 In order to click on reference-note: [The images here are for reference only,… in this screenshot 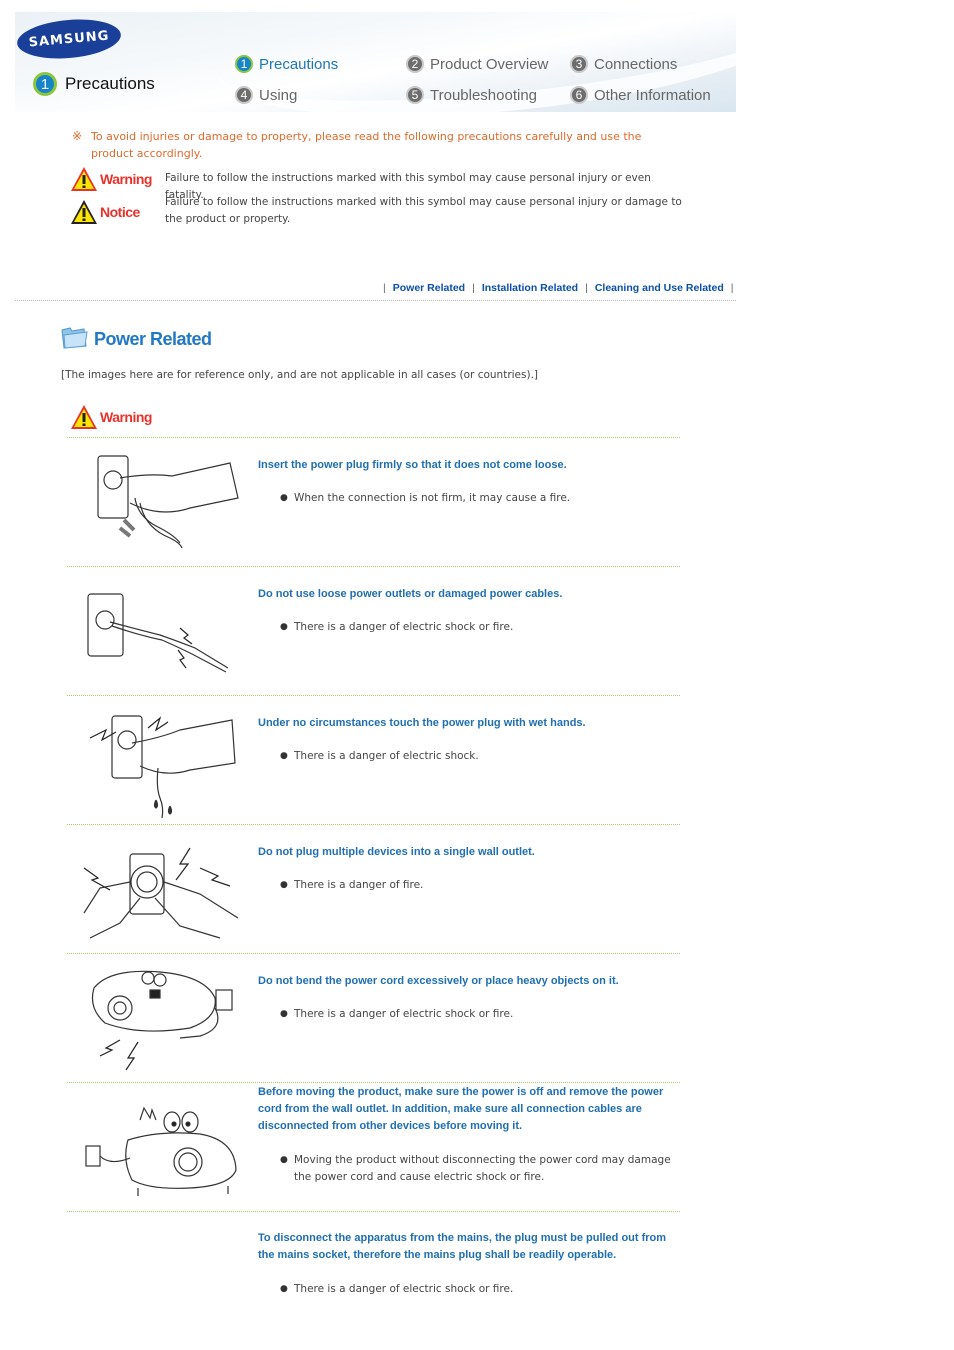, I will do `click(300, 375)`.